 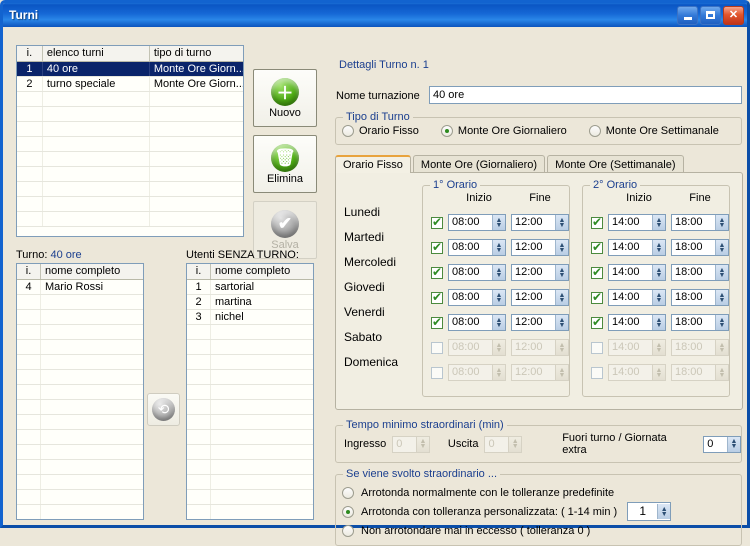 I want to click on spinner-g2-inizio-giovedi: 14:00 ▲ ▼, so click(x=637, y=297).